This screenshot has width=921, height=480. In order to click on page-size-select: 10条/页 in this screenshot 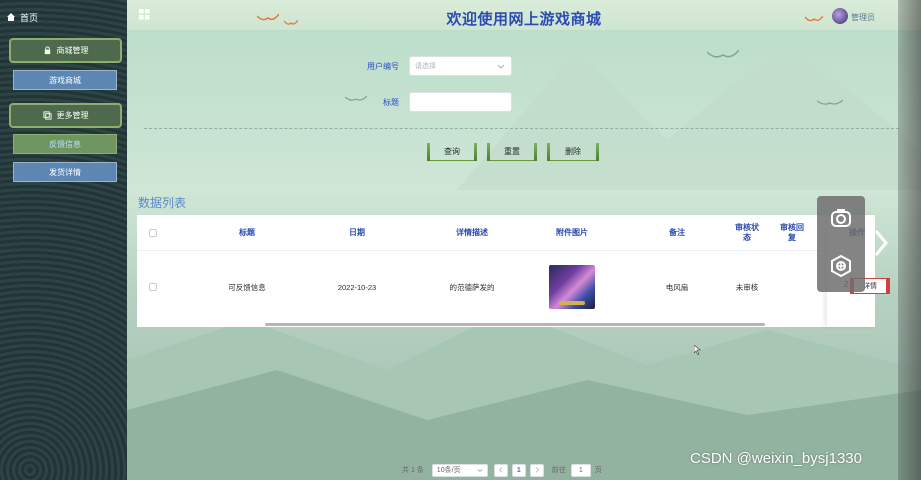, I will do `click(459, 470)`.